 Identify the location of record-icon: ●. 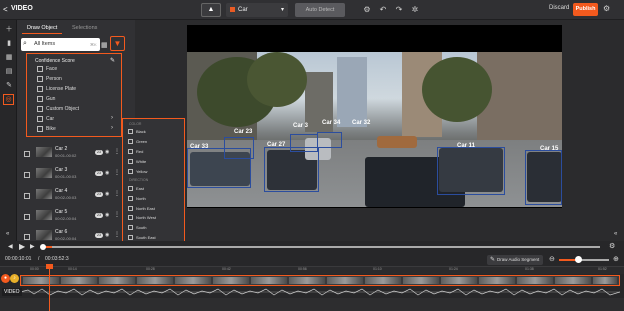
(5, 278).